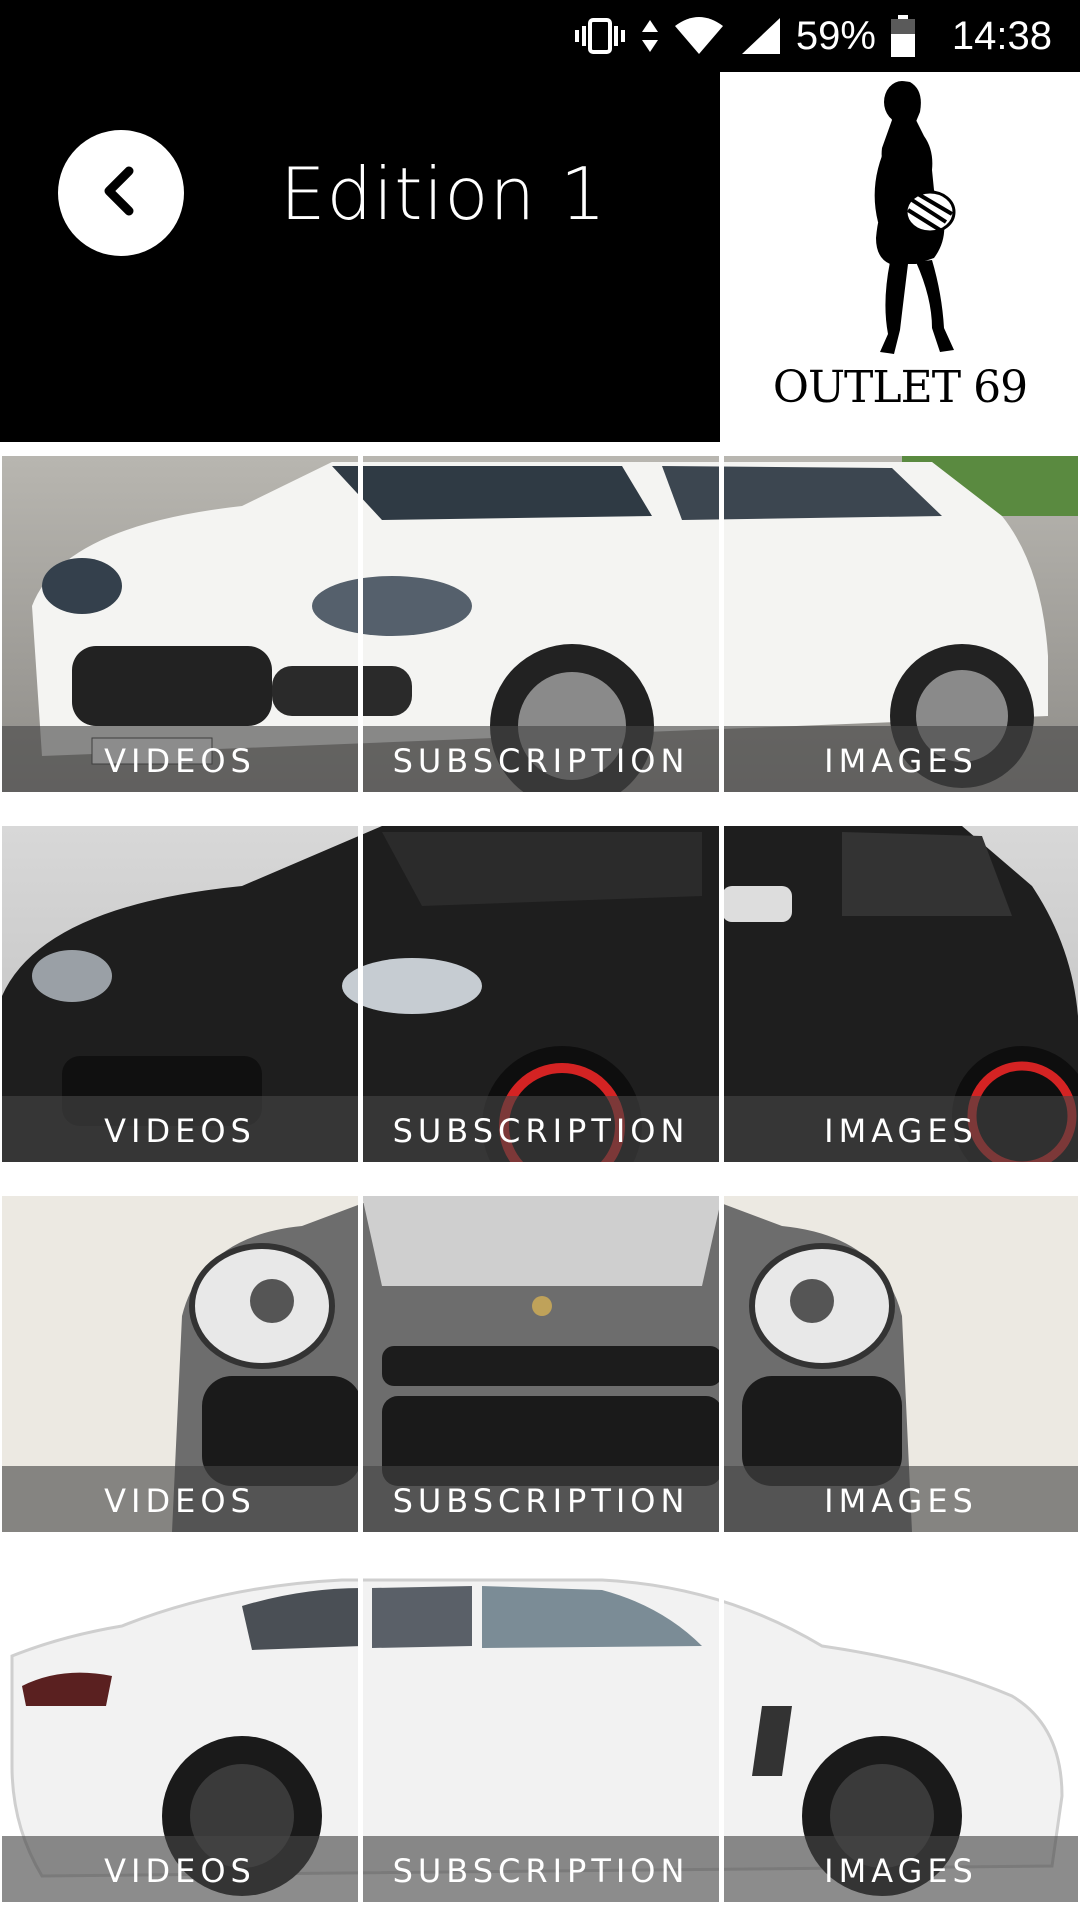 The width and height of the screenshot is (1080, 1920). Describe the element at coordinates (443, 194) in the screenshot. I see `page-title: Edition 1` at that location.